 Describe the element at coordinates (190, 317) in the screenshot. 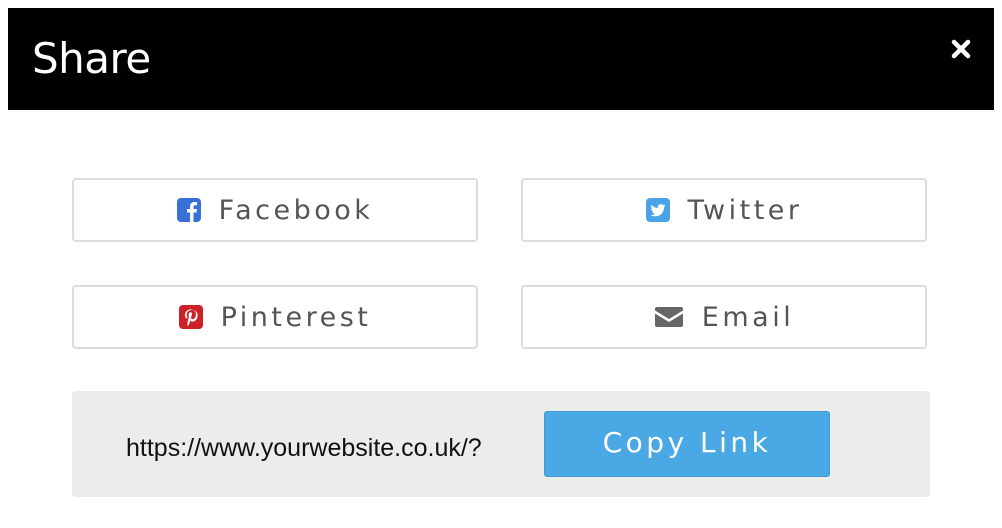

I see `pinterest-icon` at that location.